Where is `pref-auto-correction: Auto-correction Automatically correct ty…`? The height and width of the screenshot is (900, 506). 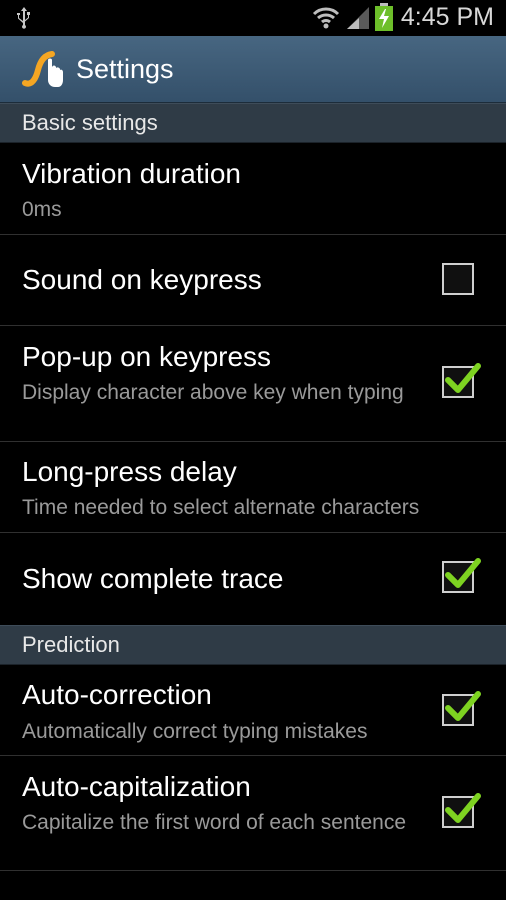
pref-auto-correction: Auto-correction Automatically correct ty… is located at coordinates (253, 710).